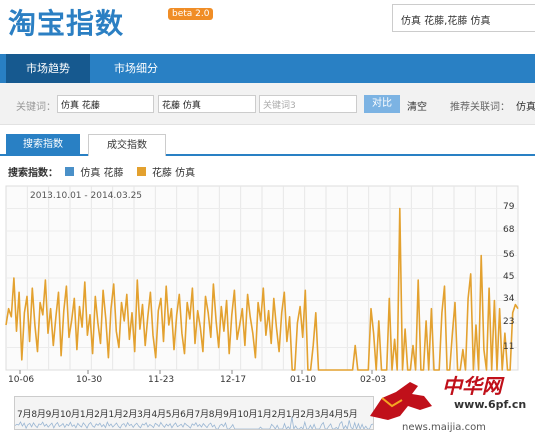 Image resolution: width=535 pixels, height=437 pixels. I want to click on keyword-input-2: 花藤 仿真, so click(207, 104).